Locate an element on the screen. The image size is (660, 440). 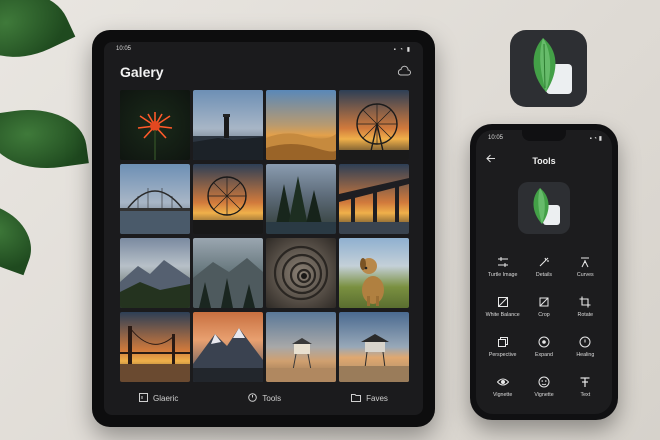
nav-label: Faves is located at coordinates (377, 398).